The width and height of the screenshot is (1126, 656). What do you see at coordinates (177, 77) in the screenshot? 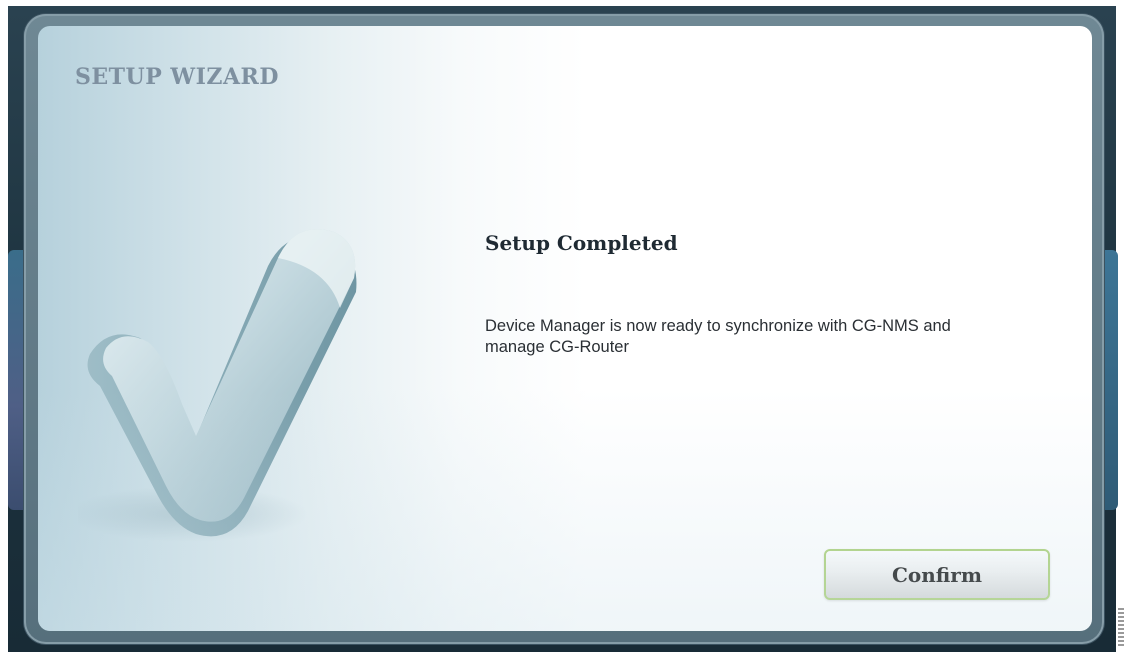
I see `wizard-title: SETUP WIZARD` at bounding box center [177, 77].